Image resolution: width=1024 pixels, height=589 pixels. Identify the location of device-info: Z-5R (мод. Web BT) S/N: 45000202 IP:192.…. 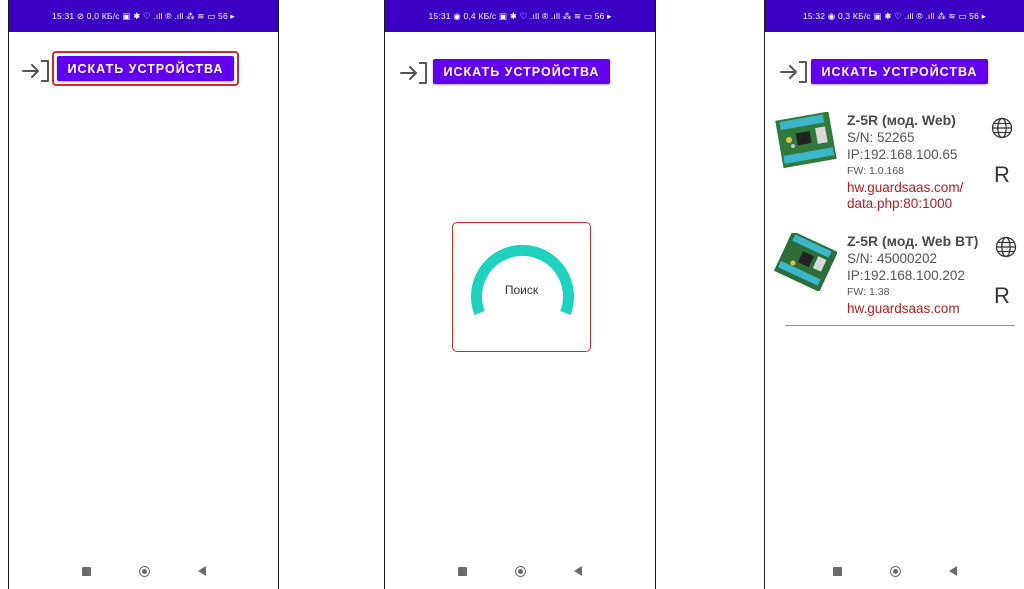
(912, 275).